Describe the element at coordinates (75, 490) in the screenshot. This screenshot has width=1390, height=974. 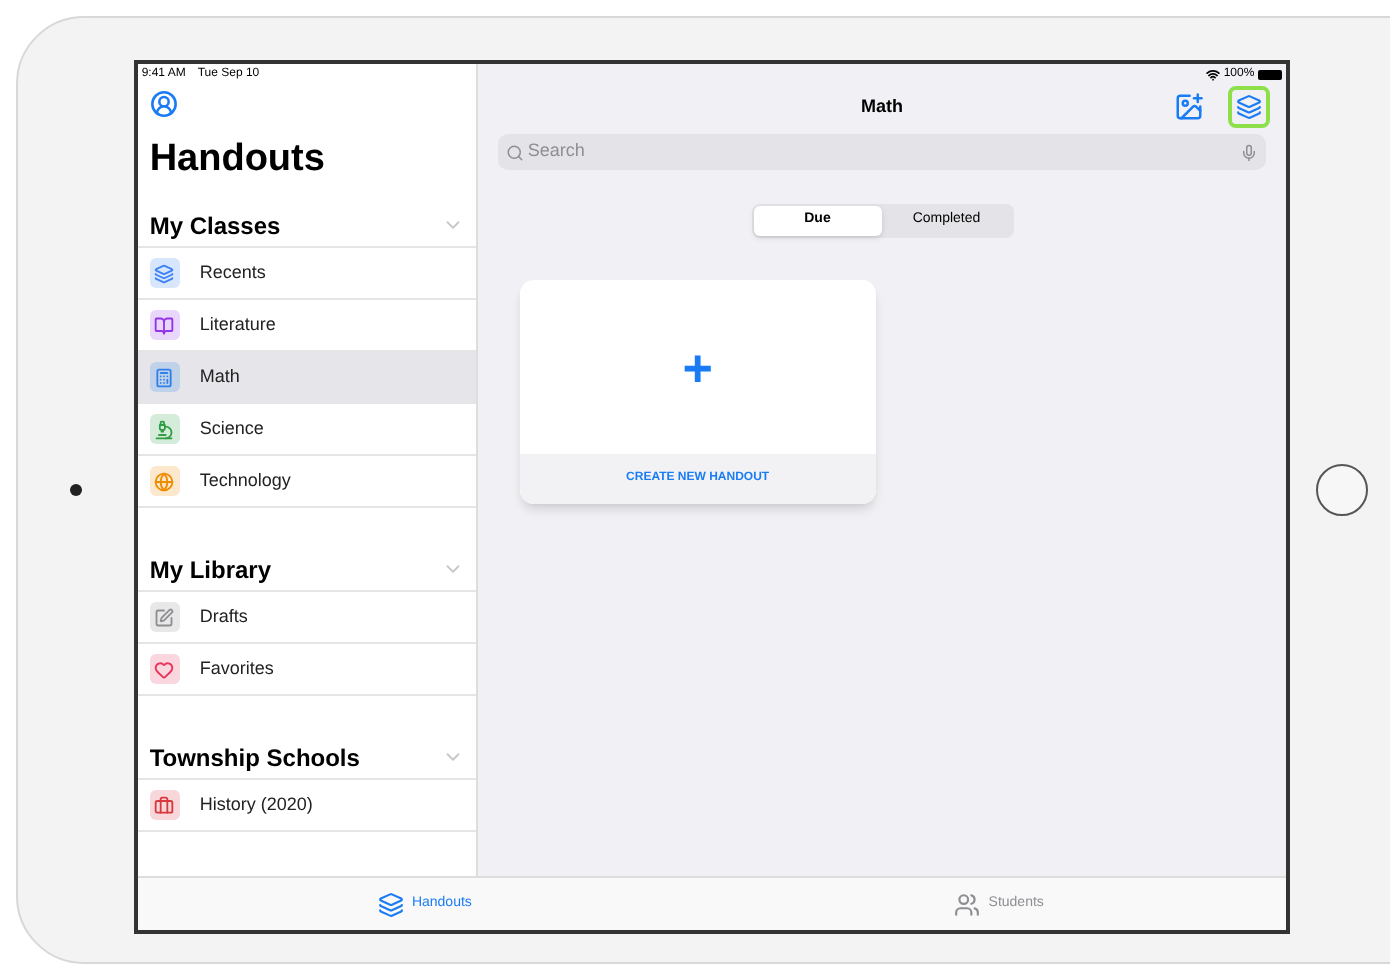
I see `camera-icon` at that location.